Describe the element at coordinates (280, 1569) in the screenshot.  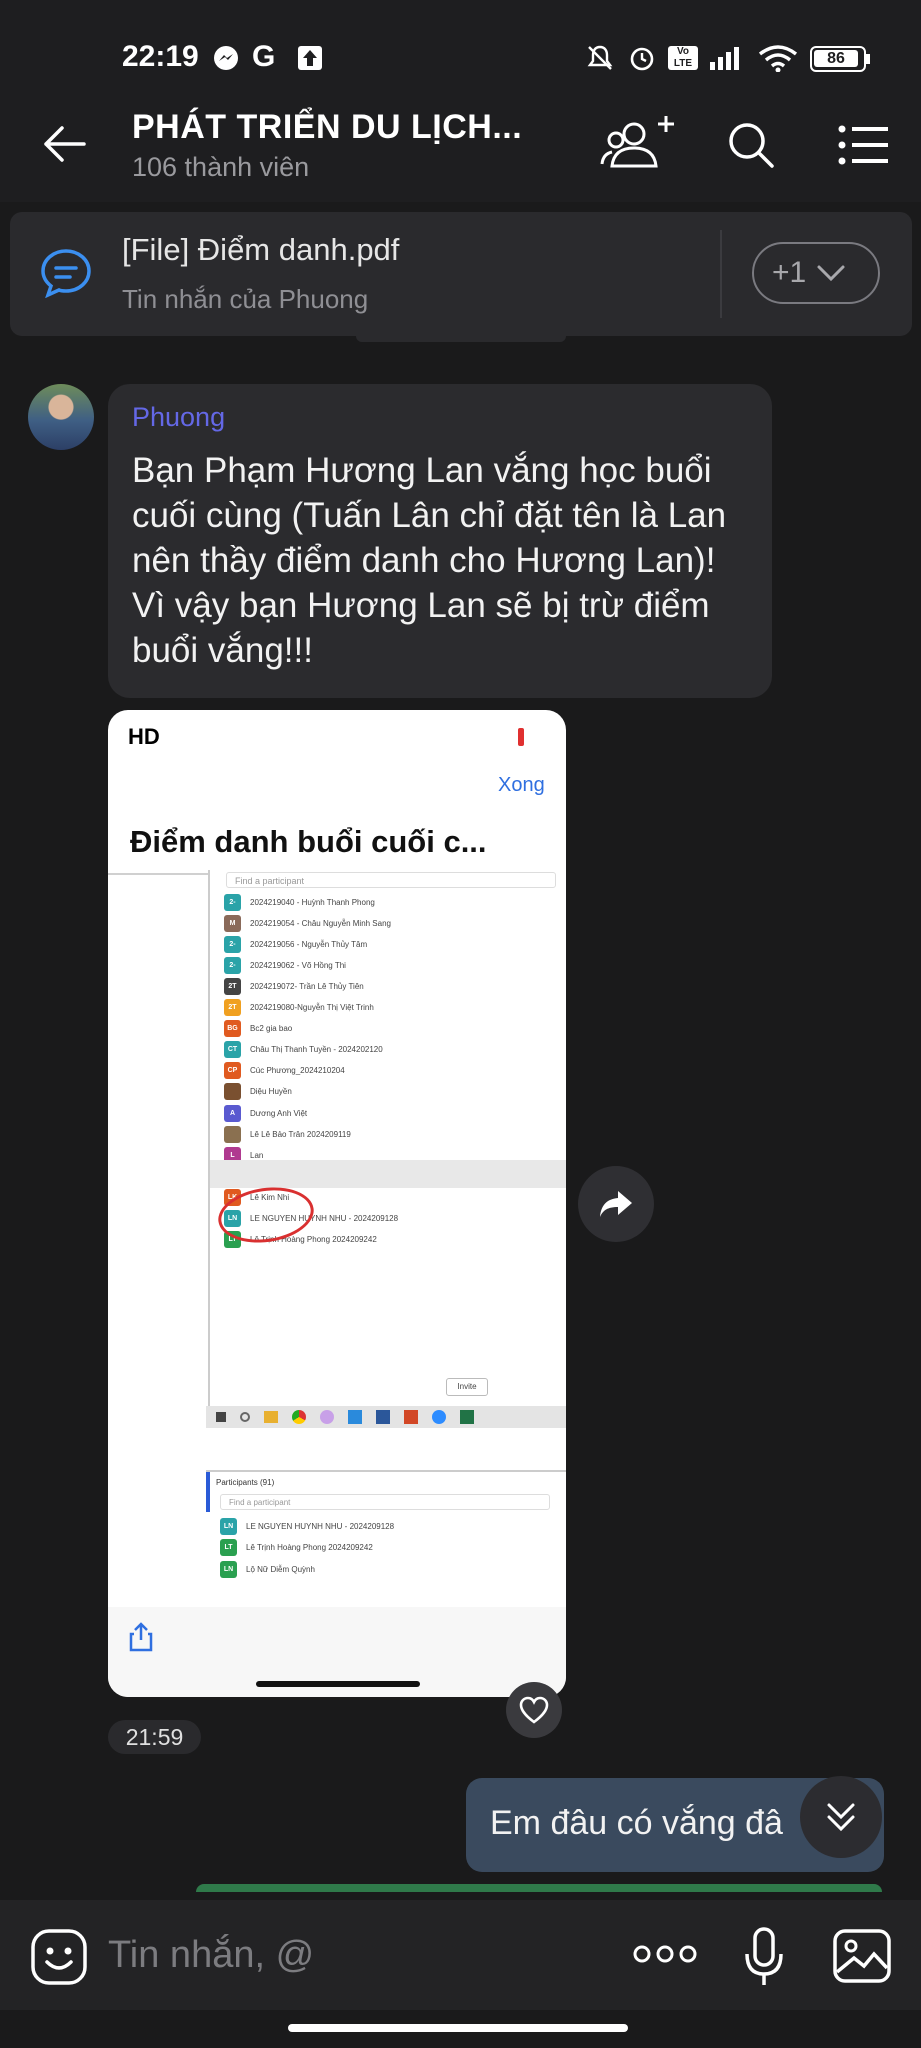
I see `participant-name: Lộ Nữ Diễm Quỳnh` at that location.